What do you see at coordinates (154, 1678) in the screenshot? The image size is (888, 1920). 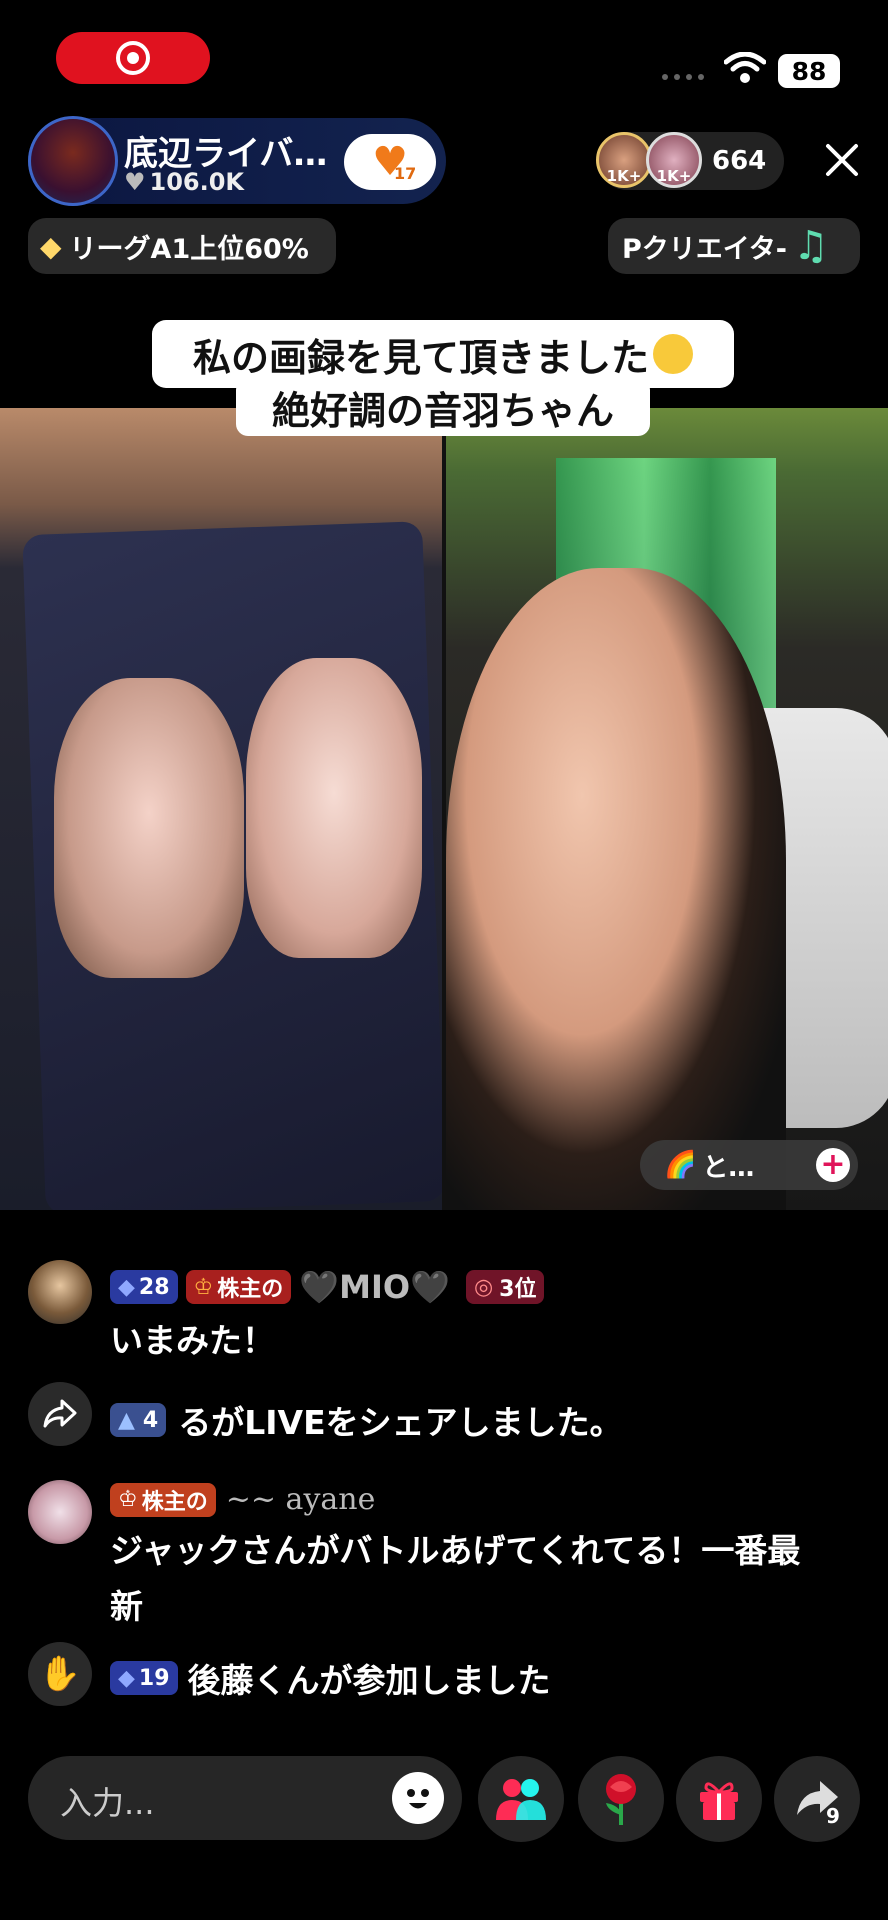 I see `level-badge-text: 19` at bounding box center [154, 1678].